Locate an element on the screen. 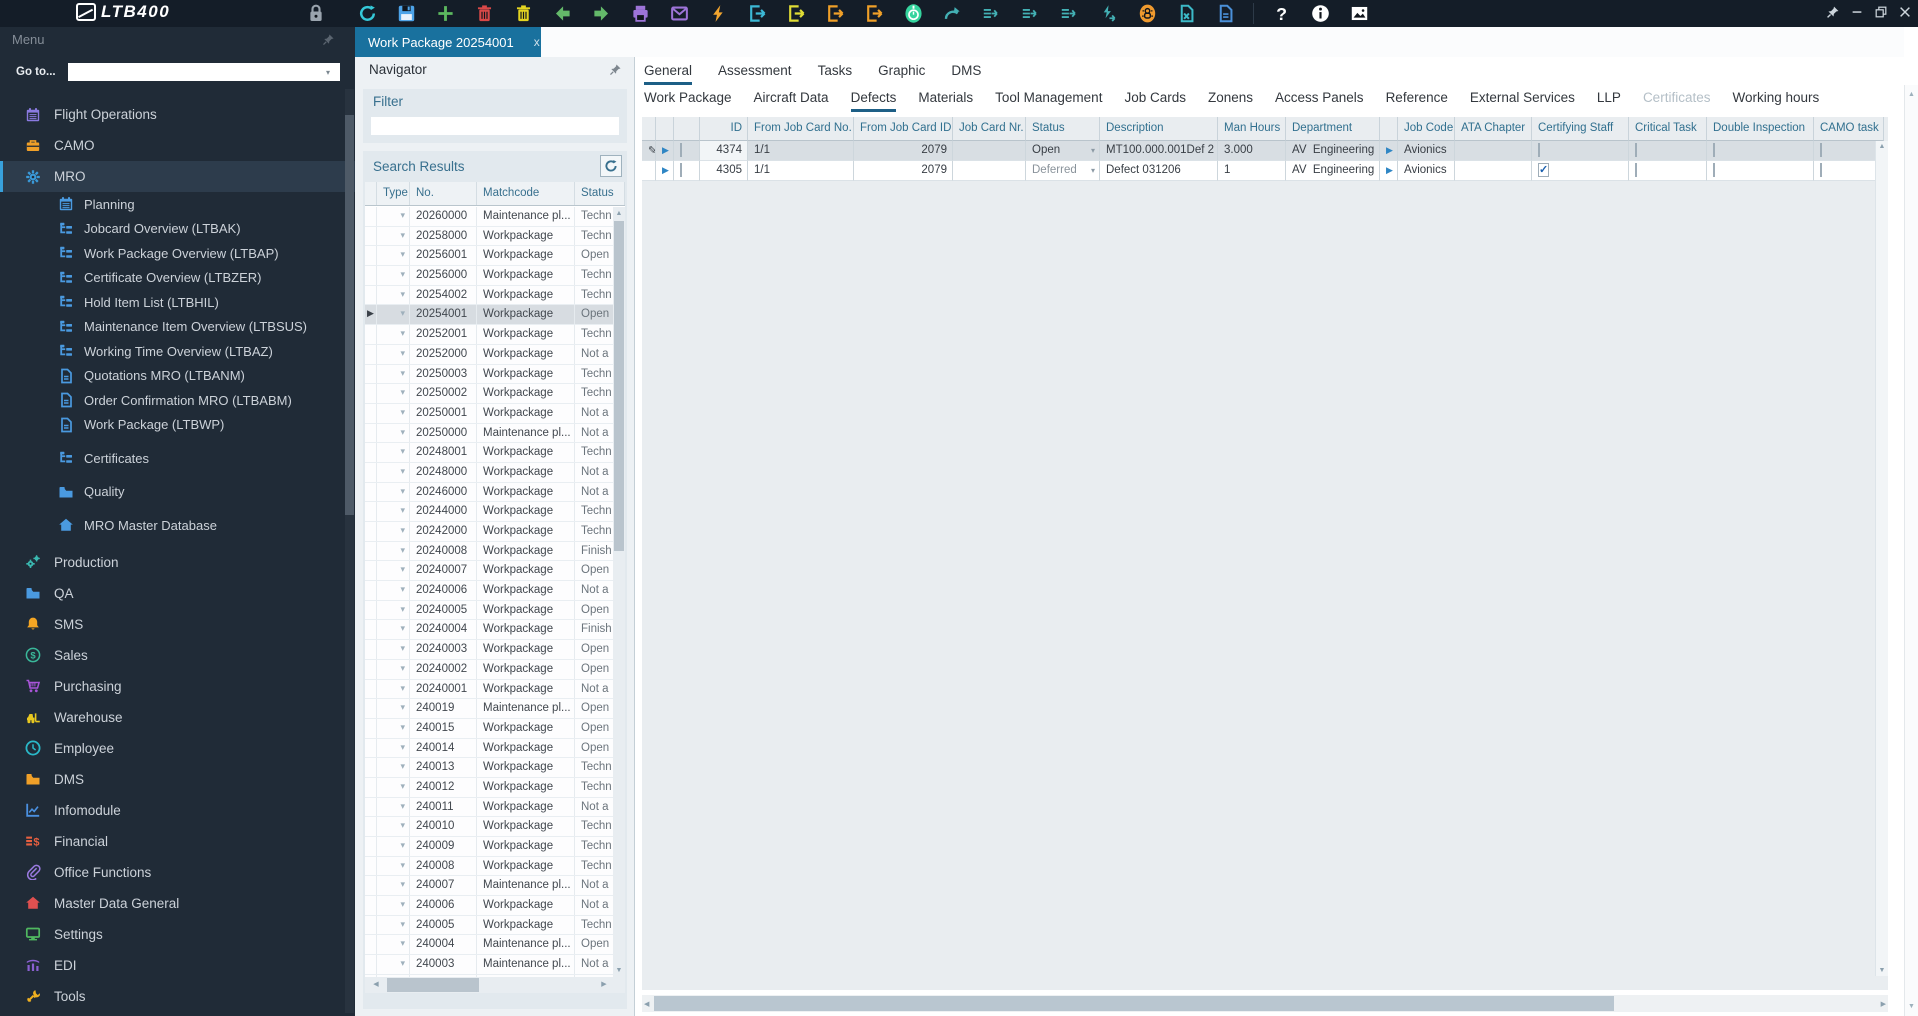 The image size is (1918, 1016). result-row-20244000: ▾ 20244000 Workpackage Techn is located at coordinates (489, 512).